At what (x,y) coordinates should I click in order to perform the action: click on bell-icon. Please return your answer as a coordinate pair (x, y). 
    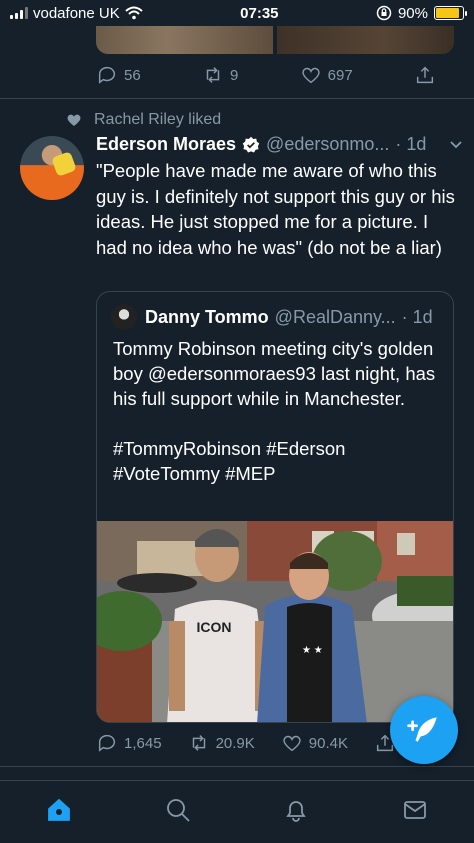
    Looking at the image, I should click on (296, 811).